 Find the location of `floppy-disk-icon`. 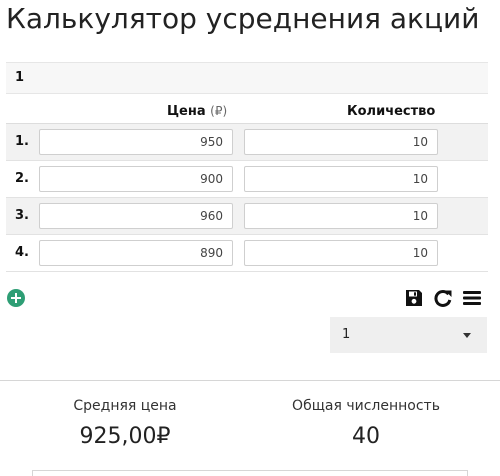

floppy-disk-icon is located at coordinates (414, 298).